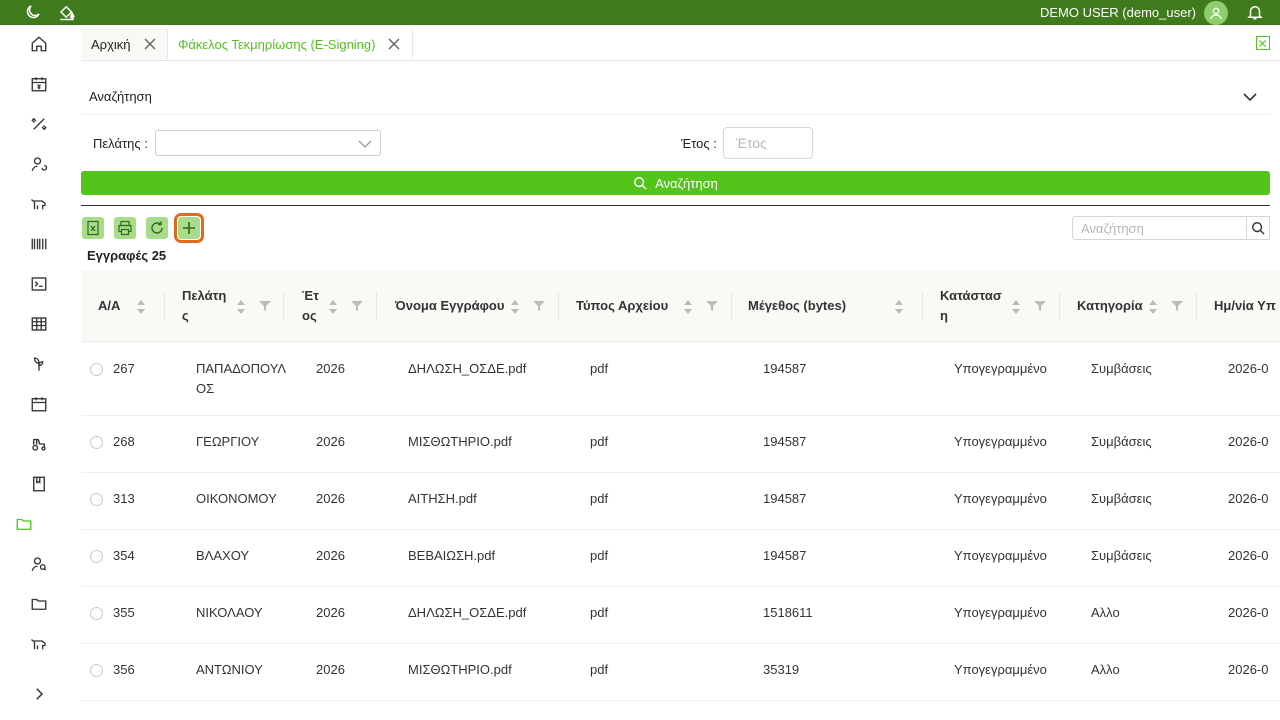 The image size is (1280, 720). What do you see at coordinates (39, 564) in the screenshot?
I see `user-search-icon` at bounding box center [39, 564].